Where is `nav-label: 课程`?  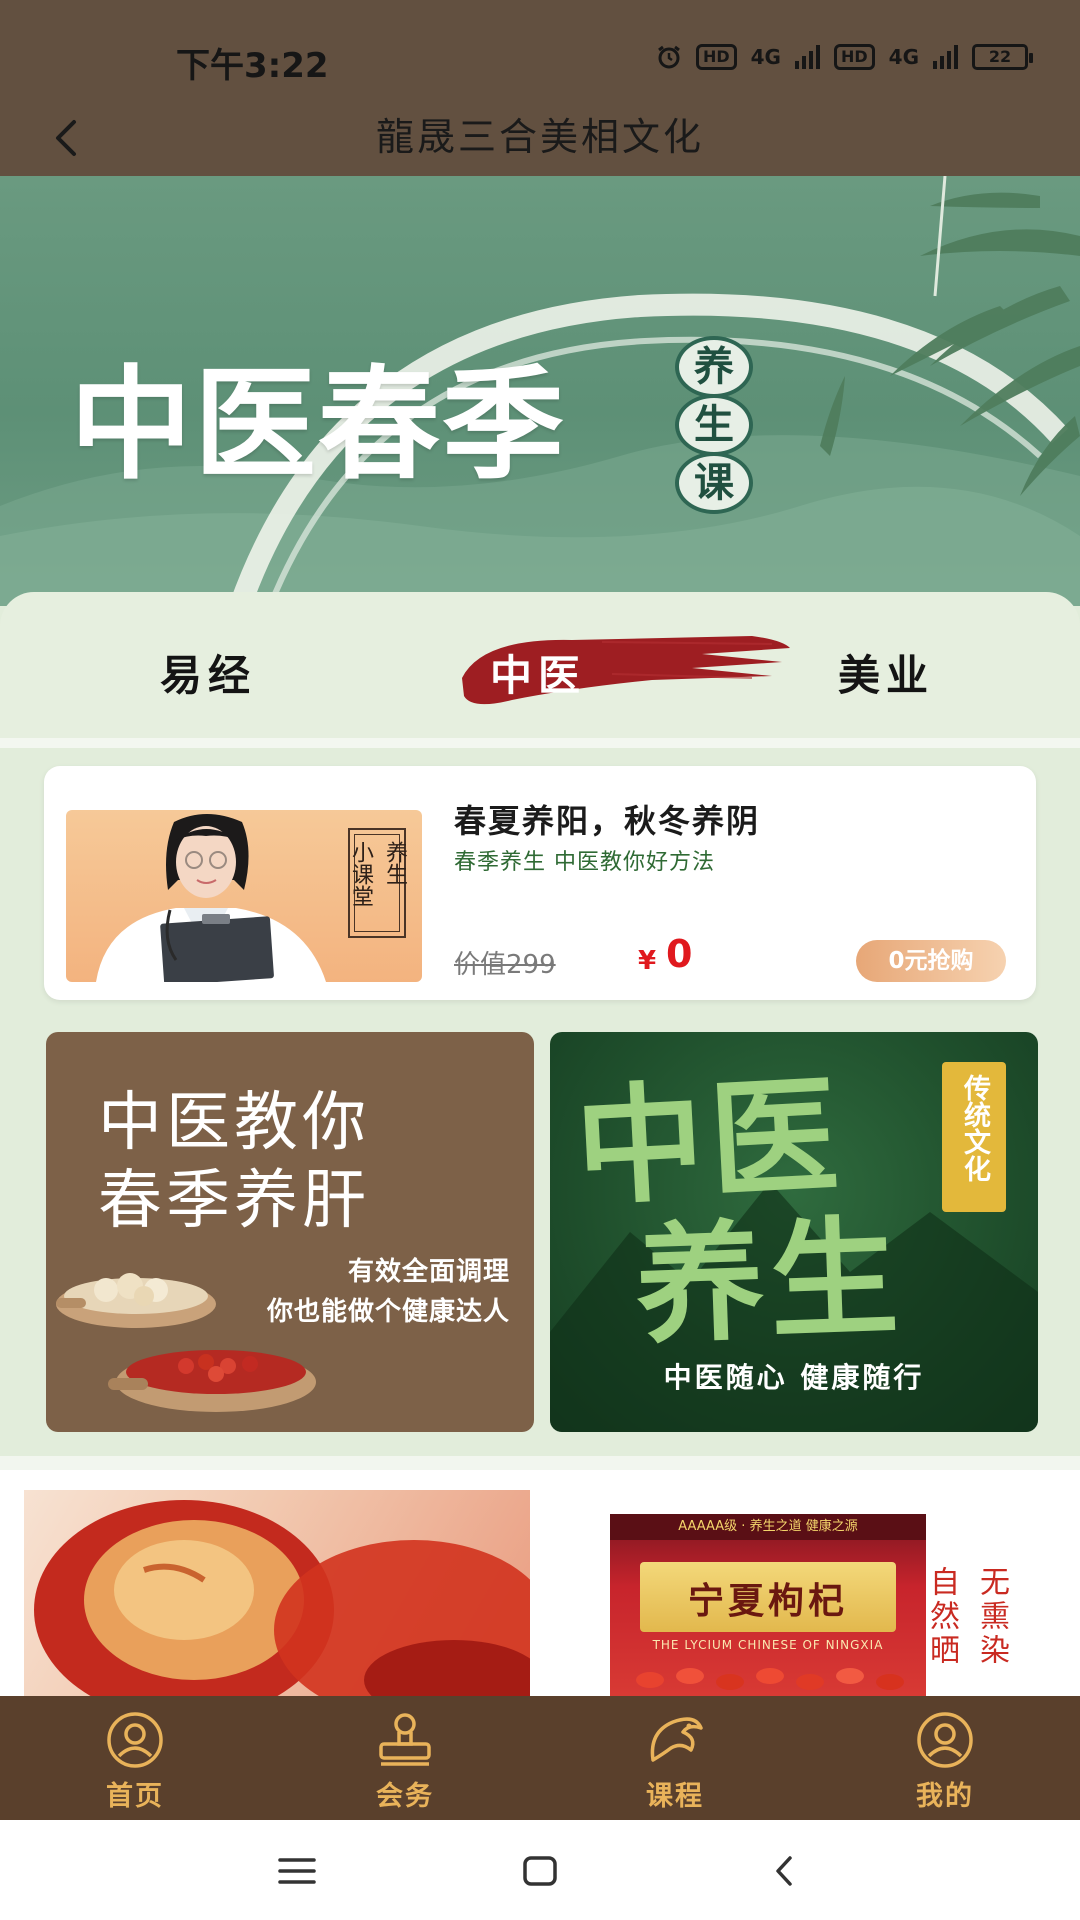
nav-label: 课程 is located at coordinates (675, 1796).